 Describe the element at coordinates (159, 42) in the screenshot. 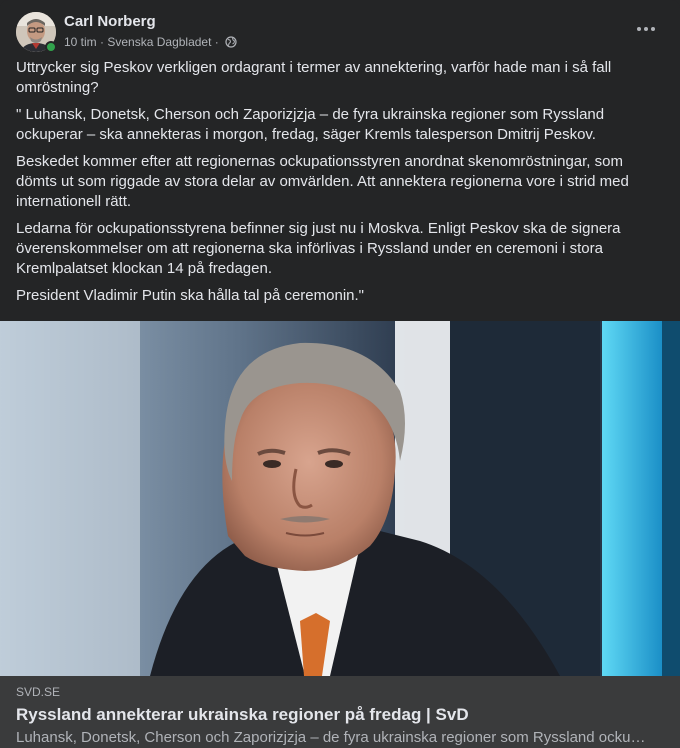

I see `post-source: Svenska Dagbladet` at that location.